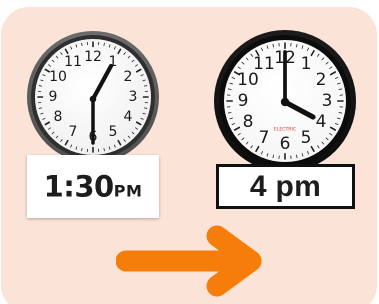 The height and width of the screenshot is (304, 379). Describe the element at coordinates (327, 101) in the screenshot. I see `clock-right-numeral-3: 3` at that location.